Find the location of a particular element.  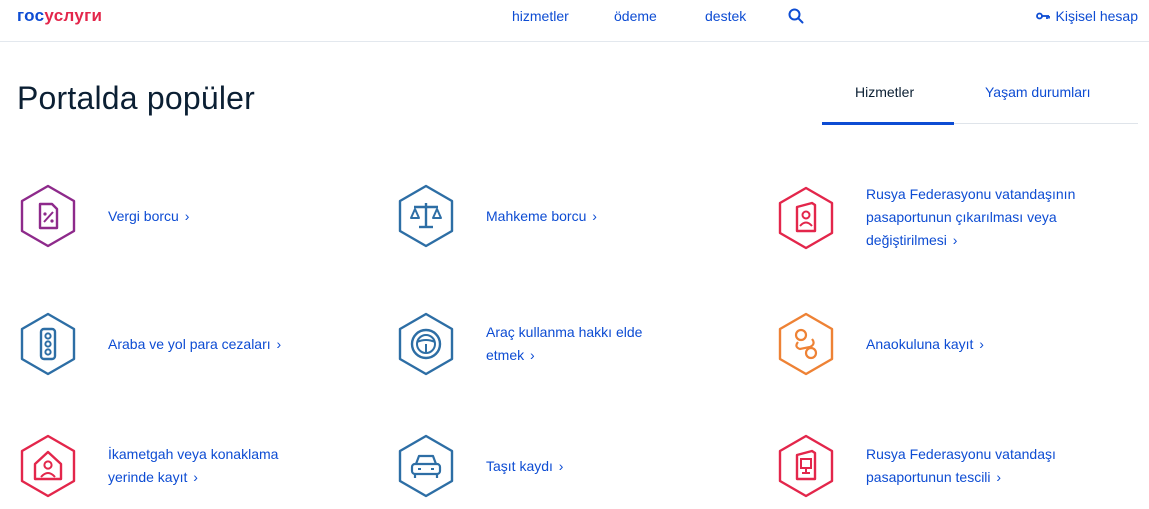

service-court-debt: Mahkeme borcu › is located at coordinates (495, 216).